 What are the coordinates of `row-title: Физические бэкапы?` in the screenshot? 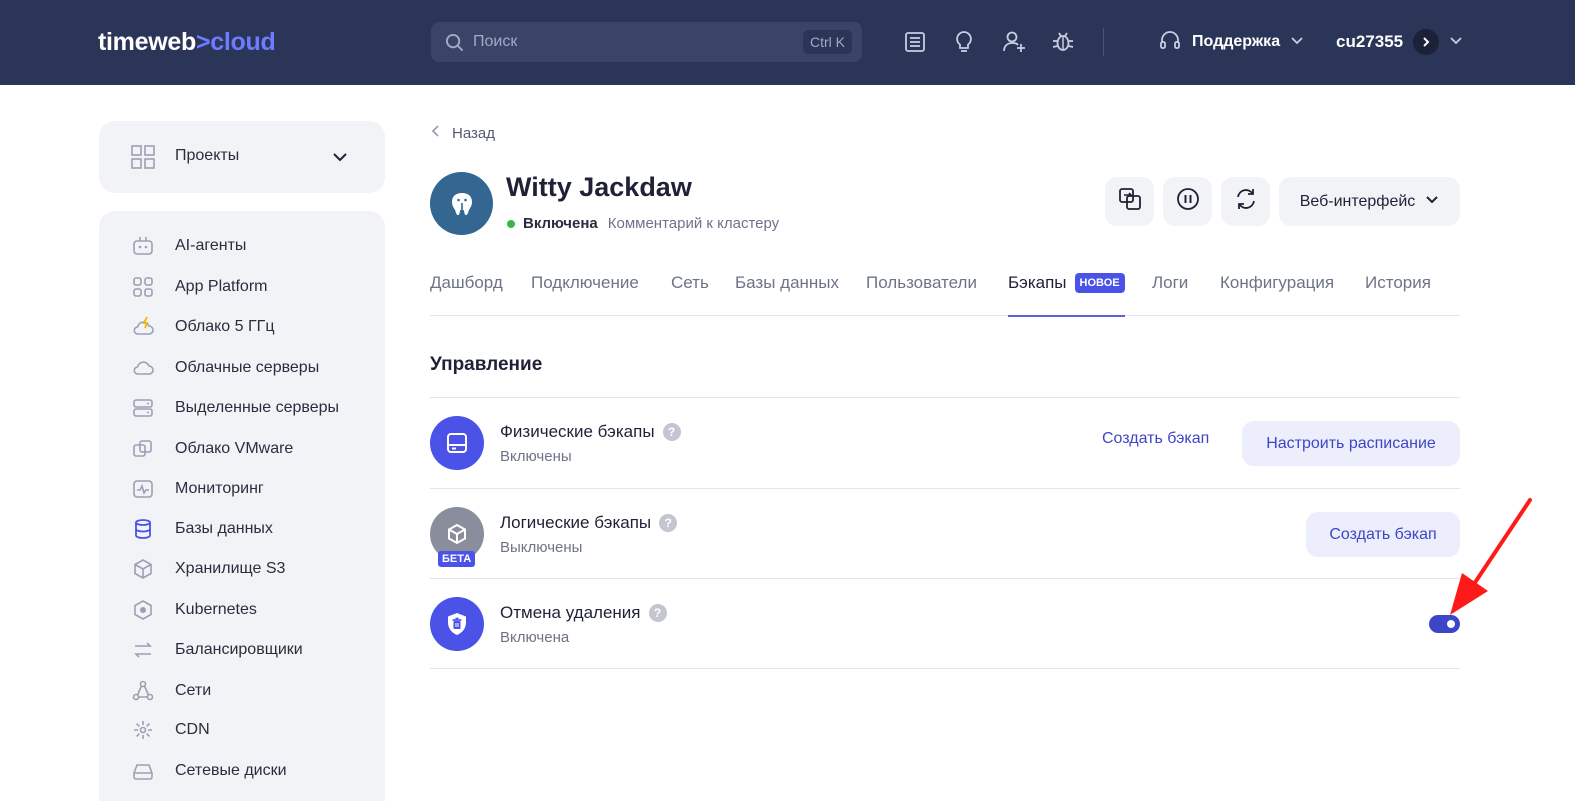 It's located at (590, 432).